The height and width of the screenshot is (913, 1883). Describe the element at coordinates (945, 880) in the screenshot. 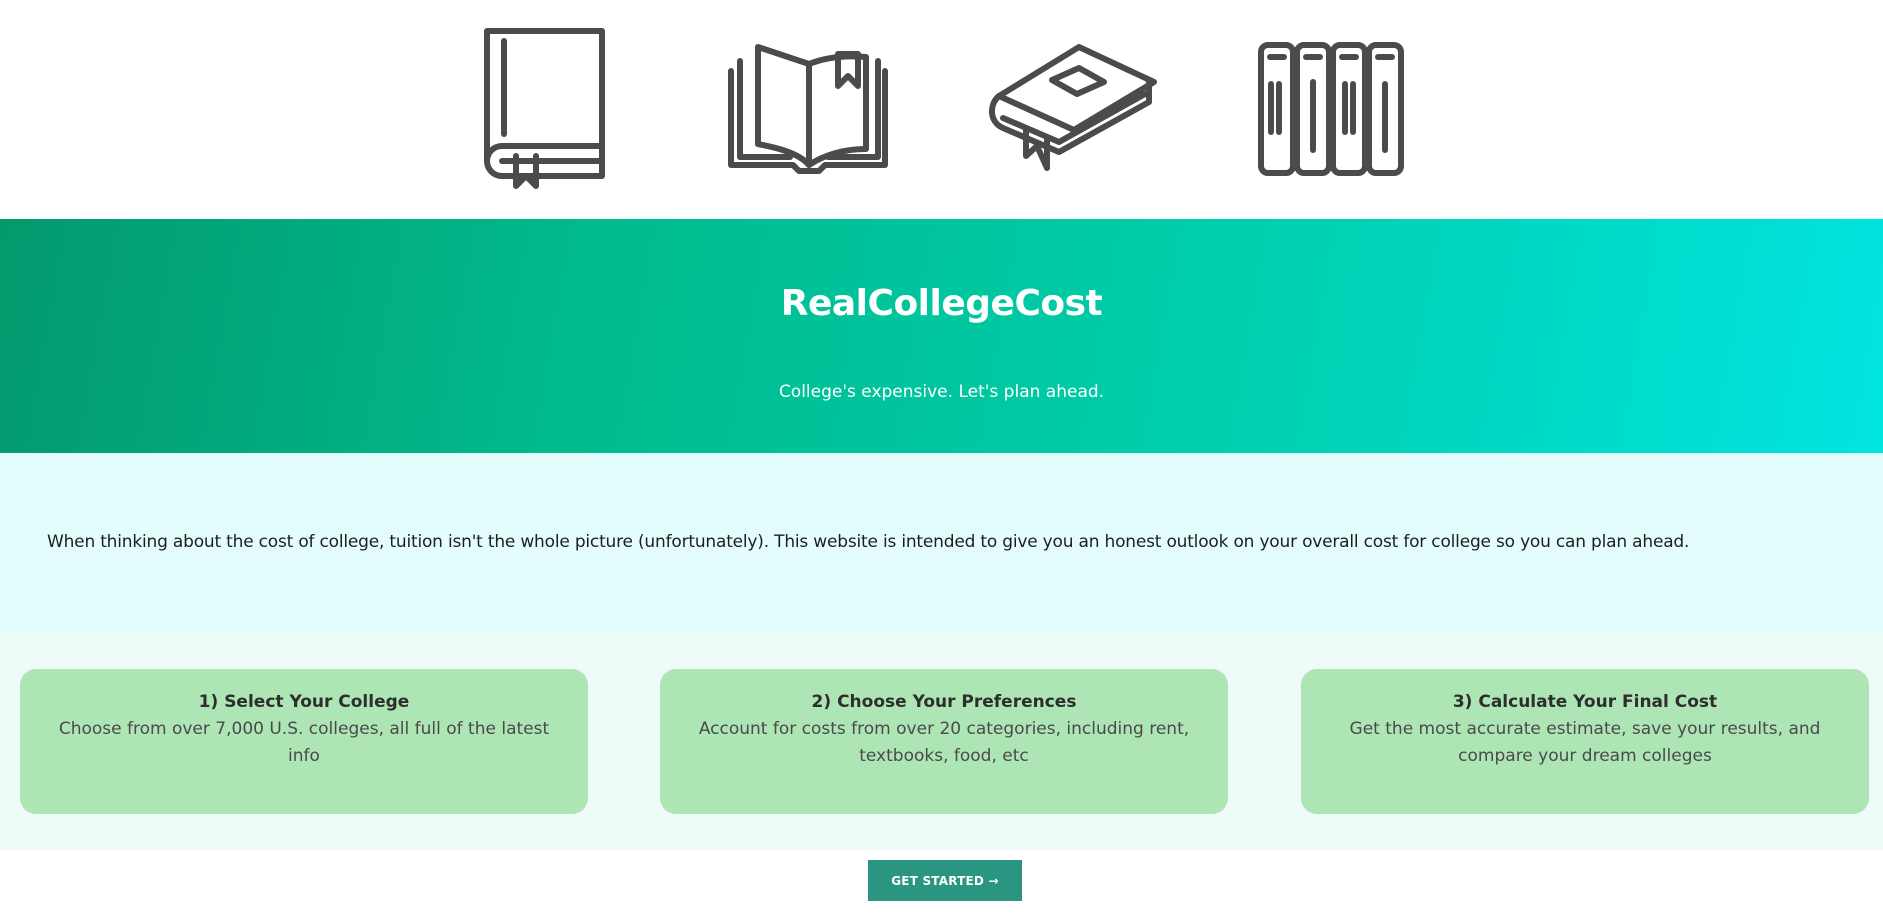

I see `get-started-button: GET STARTED →` at that location.